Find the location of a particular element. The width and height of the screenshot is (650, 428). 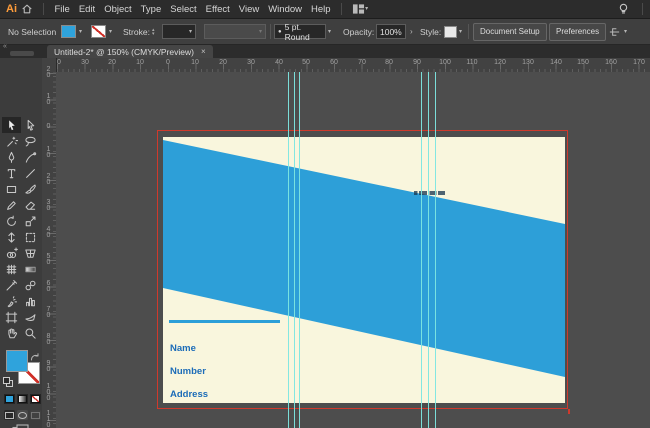

hruler-label: 120 is located at coordinates (500, 62).